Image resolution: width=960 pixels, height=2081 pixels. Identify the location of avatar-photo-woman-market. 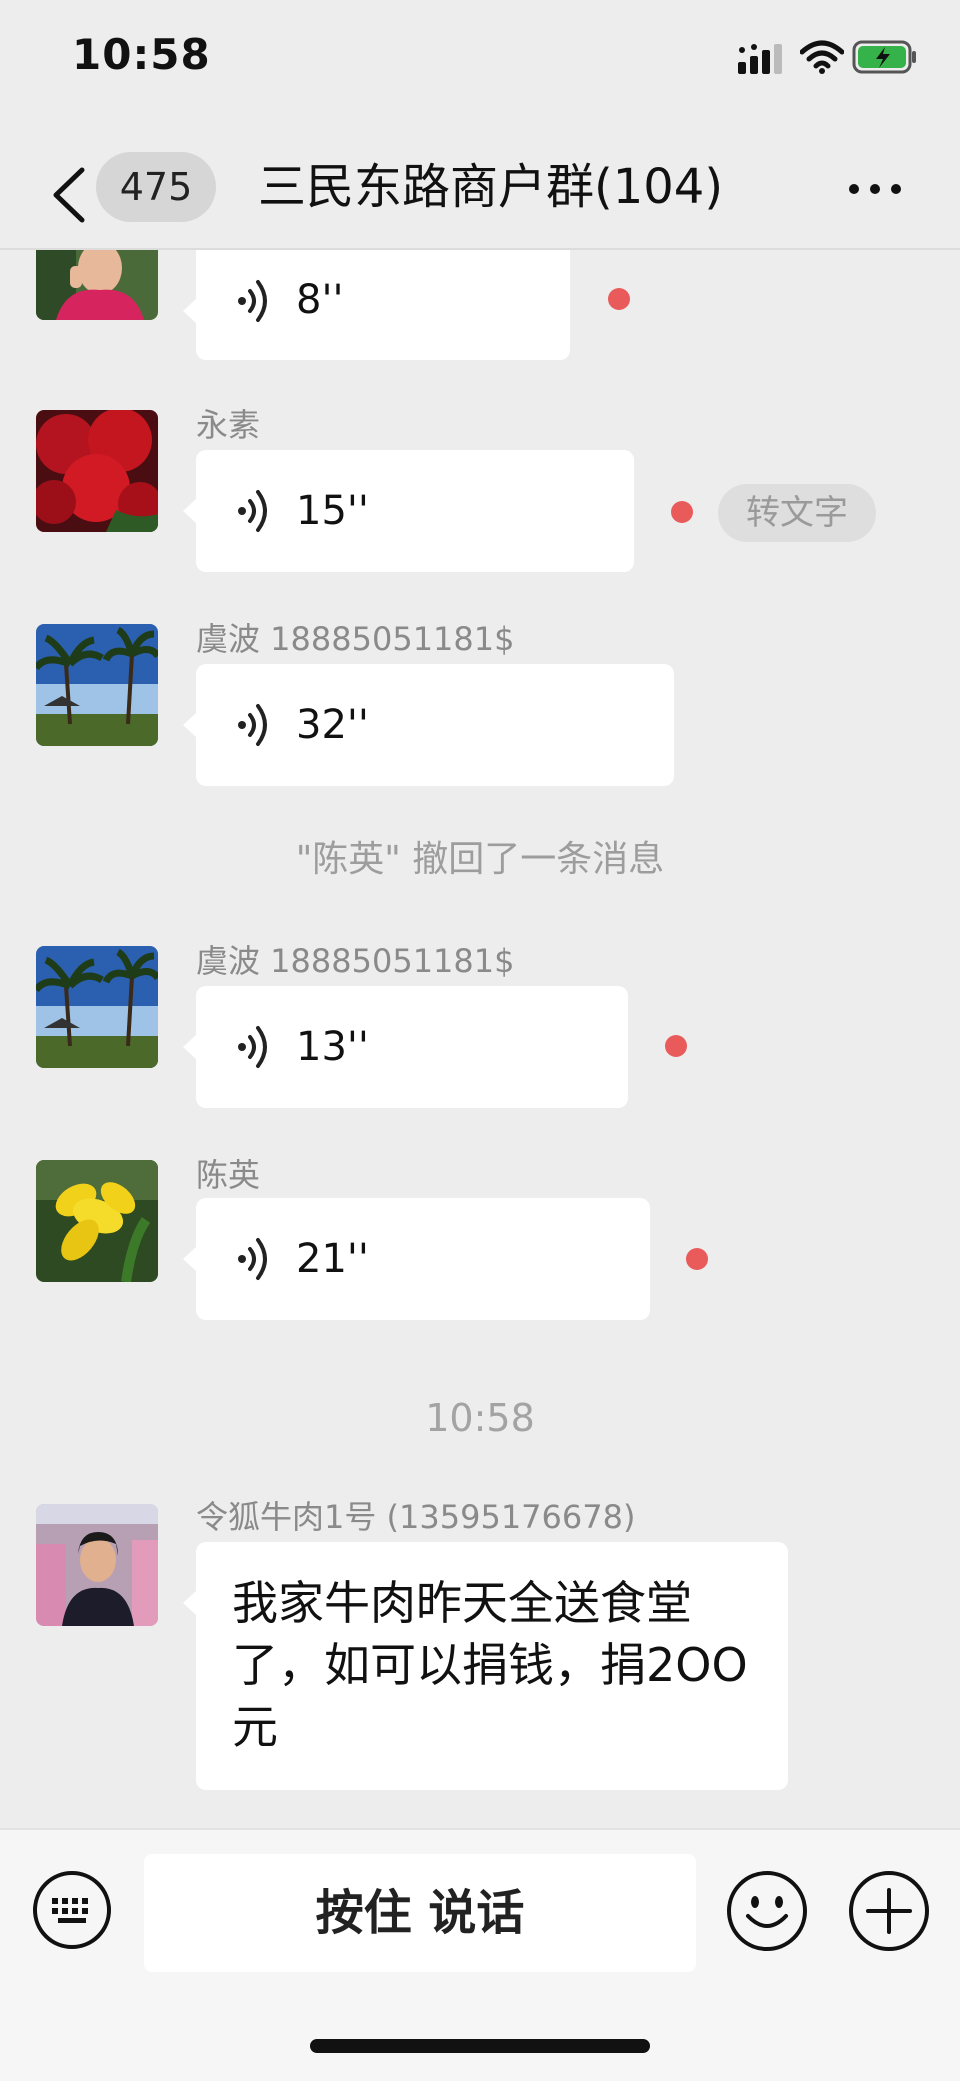
(97, 1565).